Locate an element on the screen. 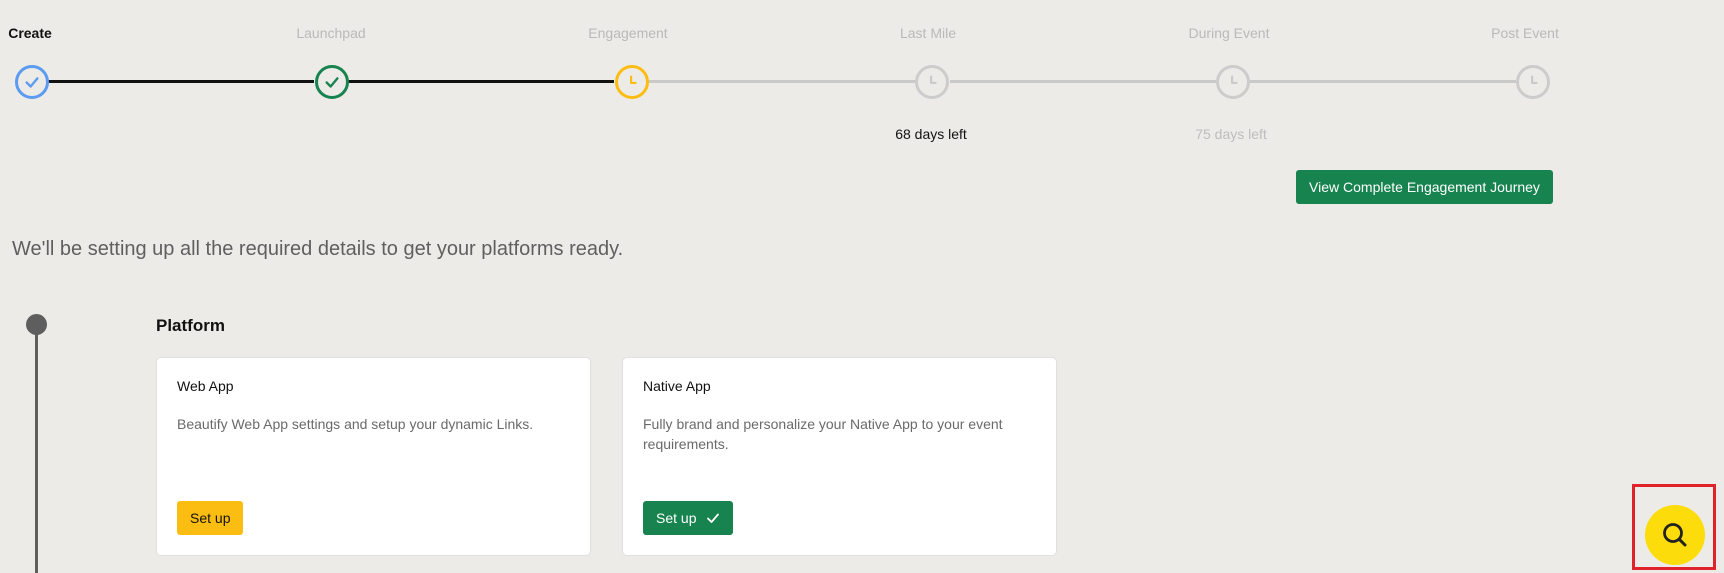 The width and height of the screenshot is (1724, 573). step-engagement is located at coordinates (632, 82).